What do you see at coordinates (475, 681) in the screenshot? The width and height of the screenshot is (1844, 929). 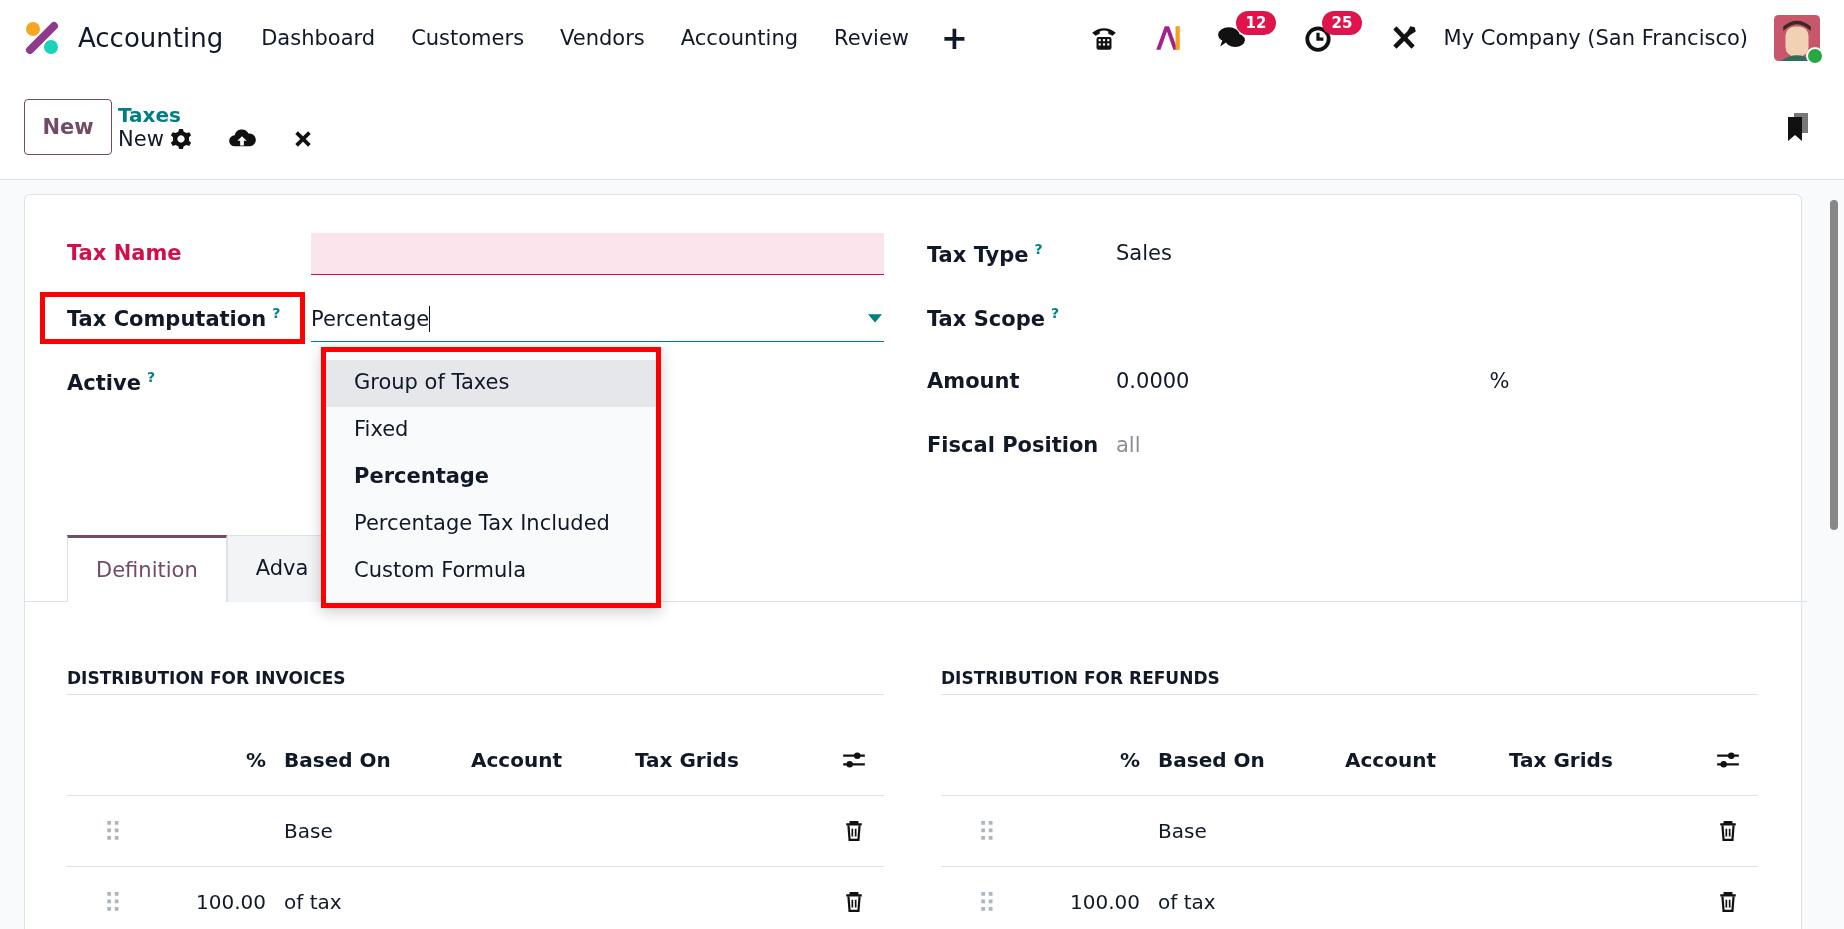 I see `section-title: DISTRIBUTION FOR INVOICES` at bounding box center [475, 681].